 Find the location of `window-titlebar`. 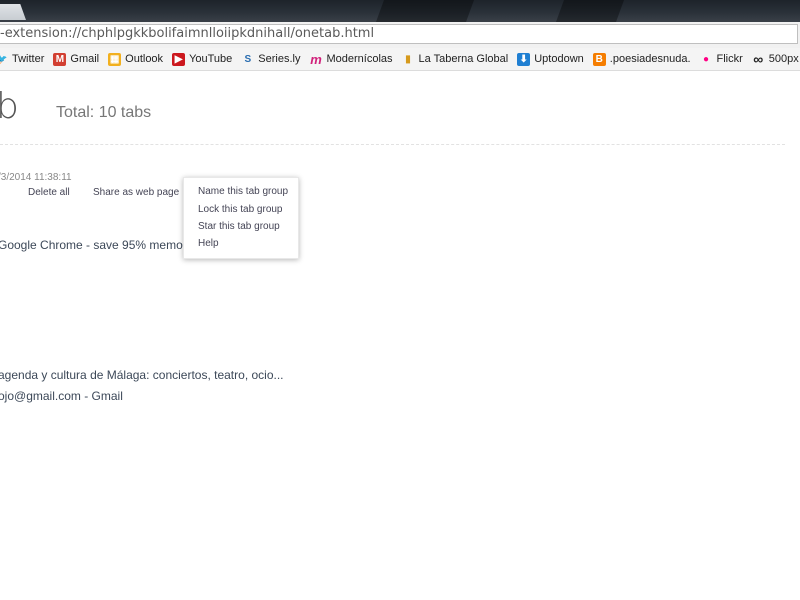

window-titlebar is located at coordinates (400, 11).